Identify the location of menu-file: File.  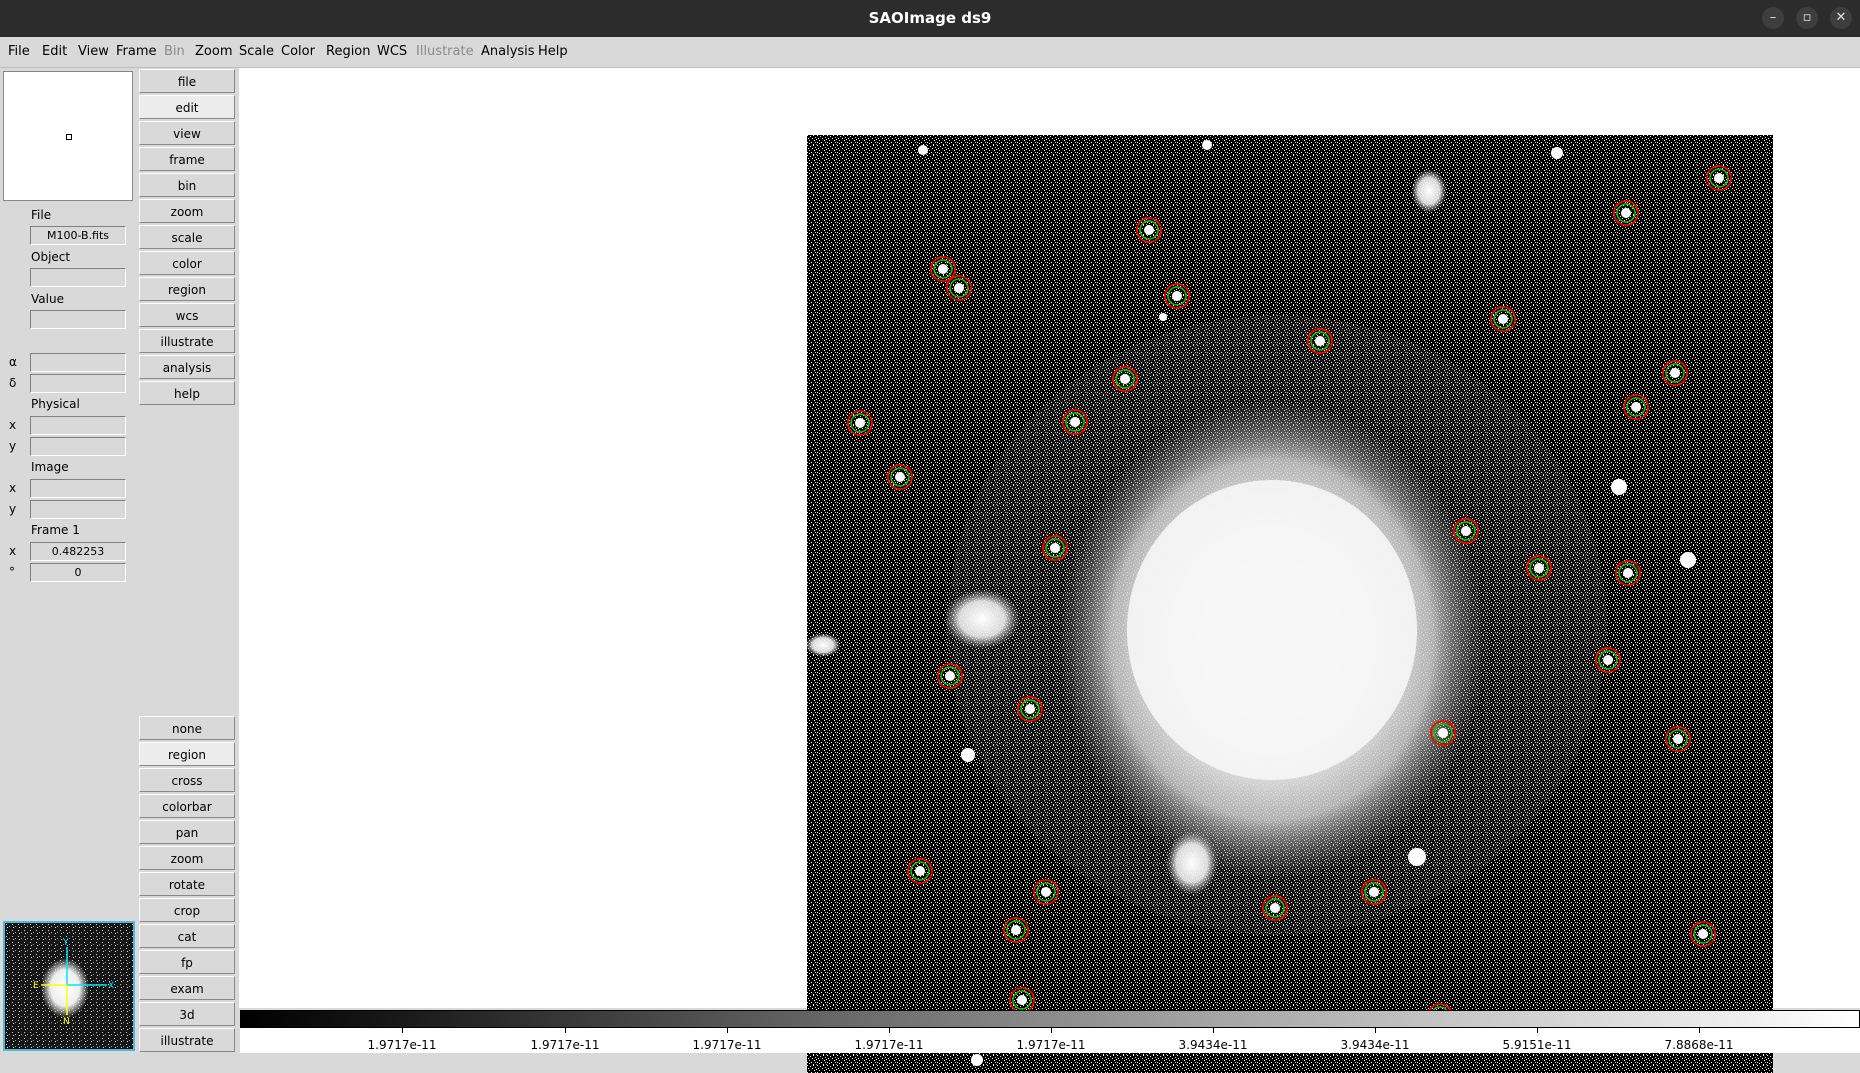
(19, 51).